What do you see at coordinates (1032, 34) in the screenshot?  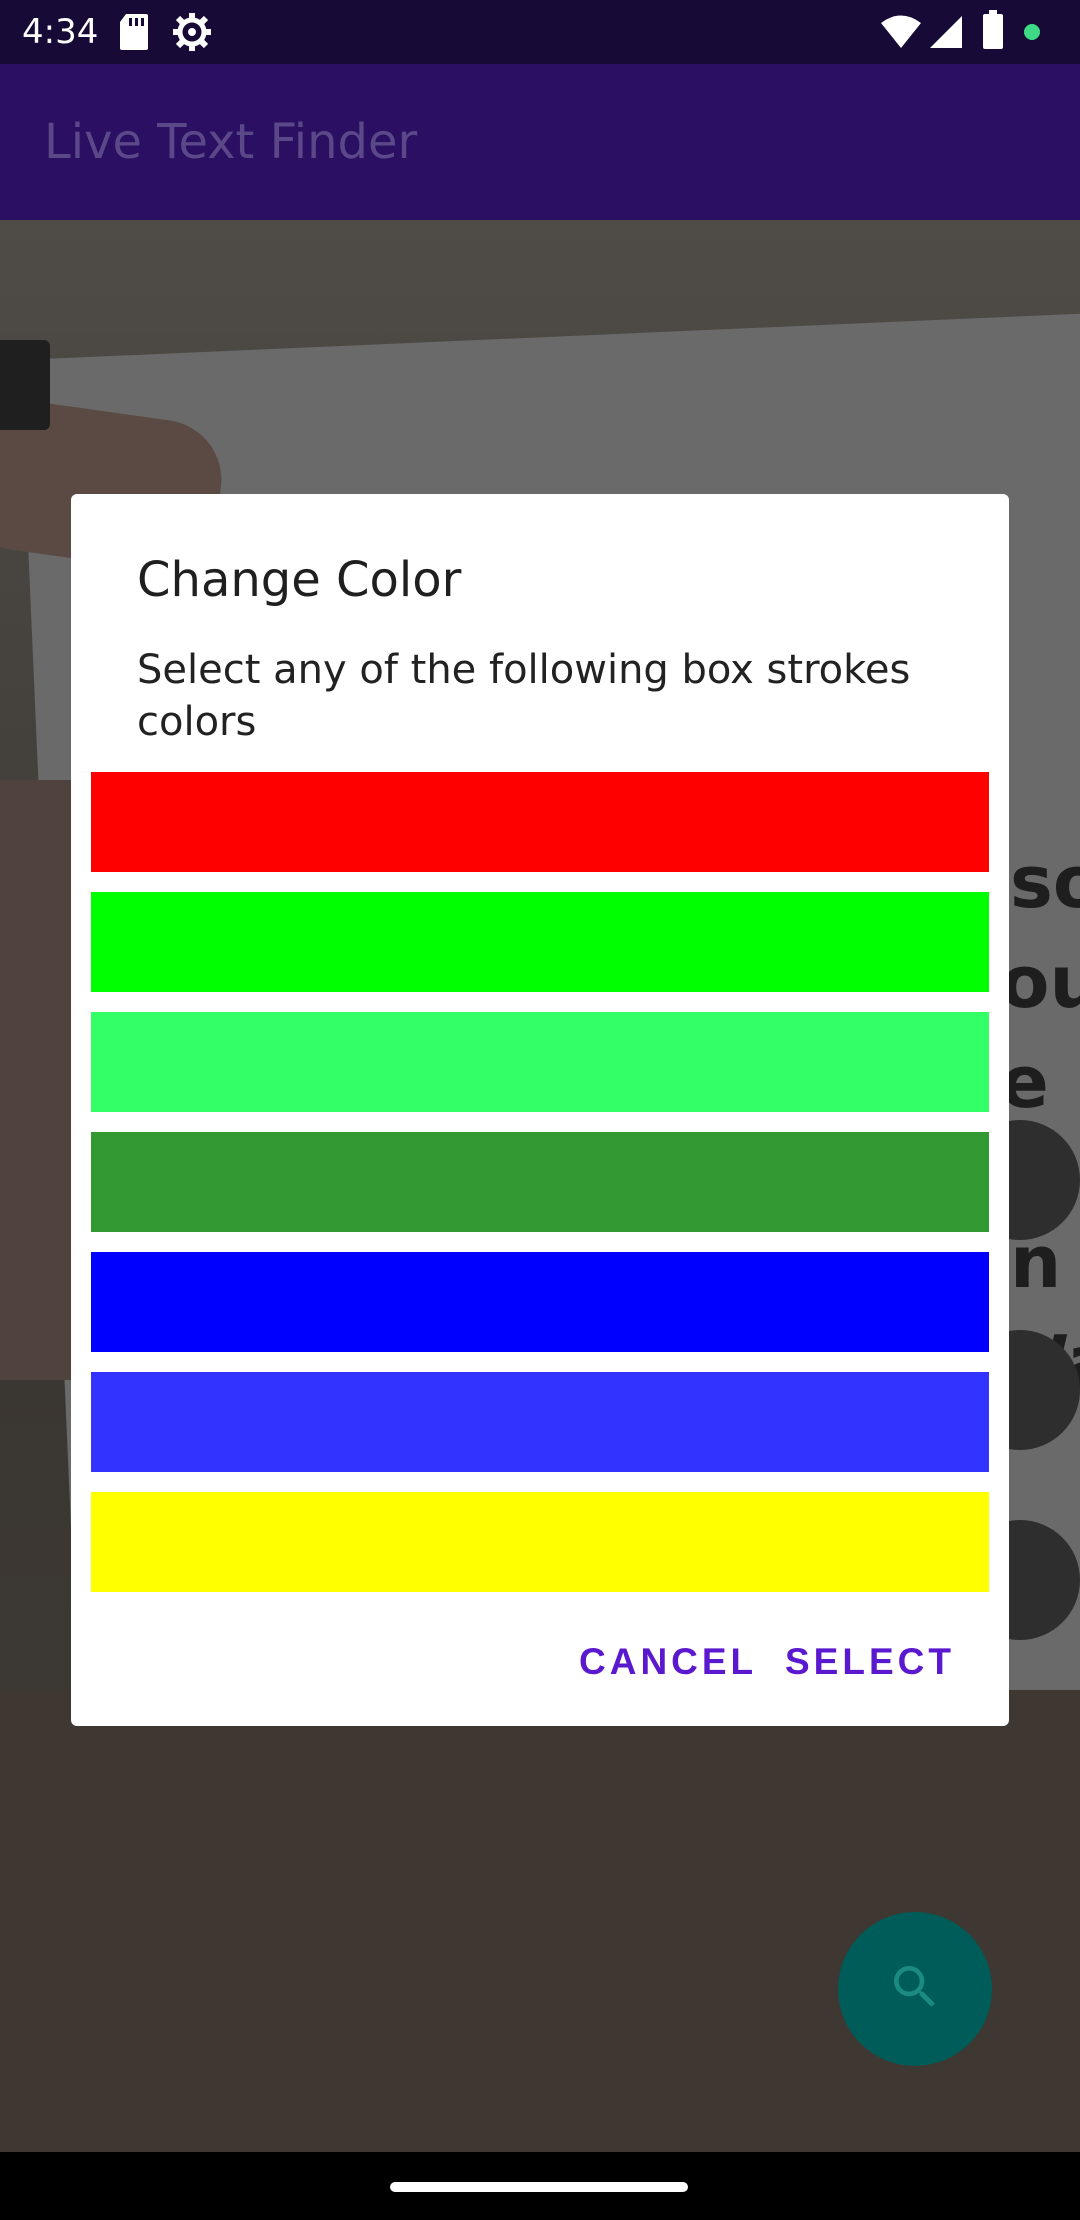 I see `notification-dot-icon` at bounding box center [1032, 34].